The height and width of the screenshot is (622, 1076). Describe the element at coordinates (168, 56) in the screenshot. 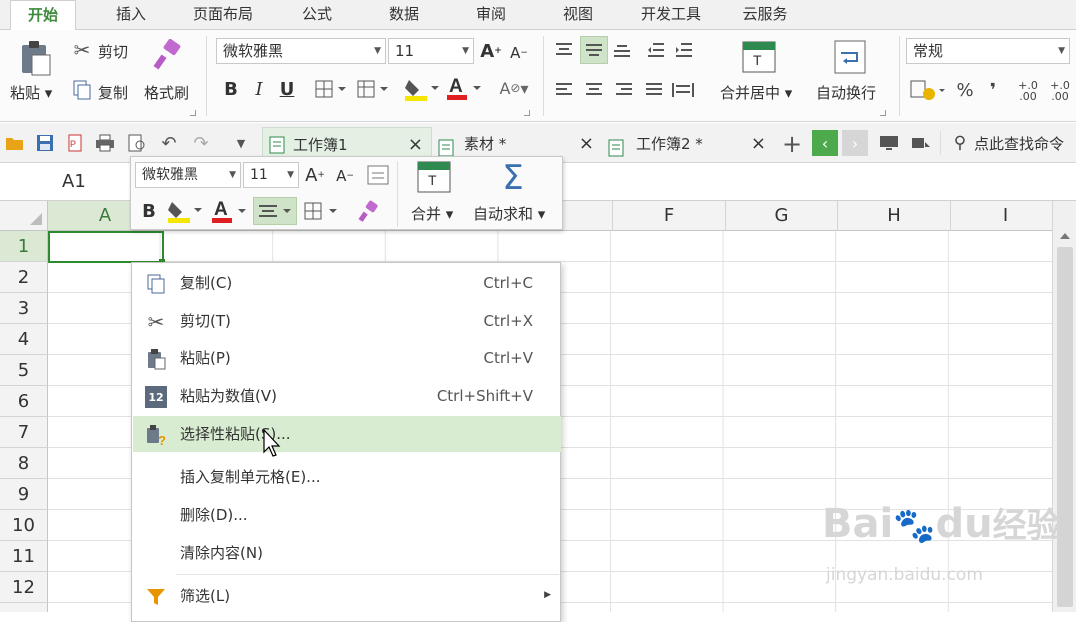

I see `format-painter-icon` at that location.